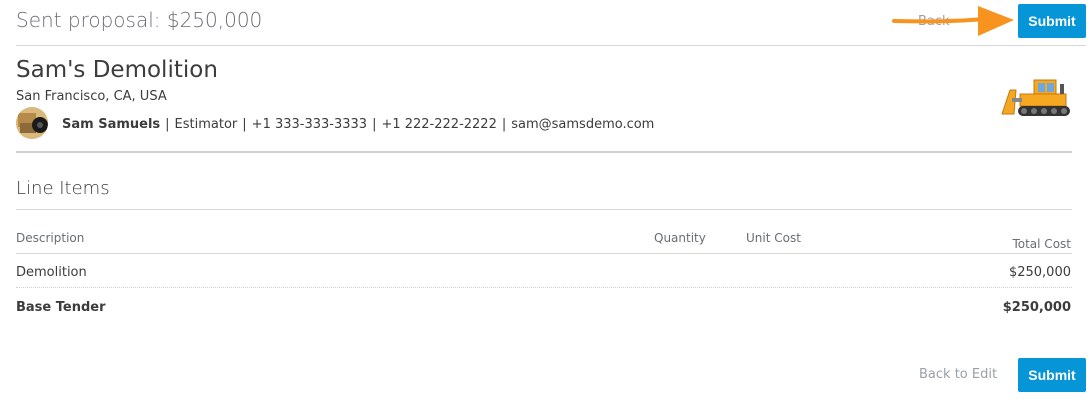  Describe the element at coordinates (773, 238) in the screenshot. I see `column-header-unit-cost: Unit Cost` at that location.